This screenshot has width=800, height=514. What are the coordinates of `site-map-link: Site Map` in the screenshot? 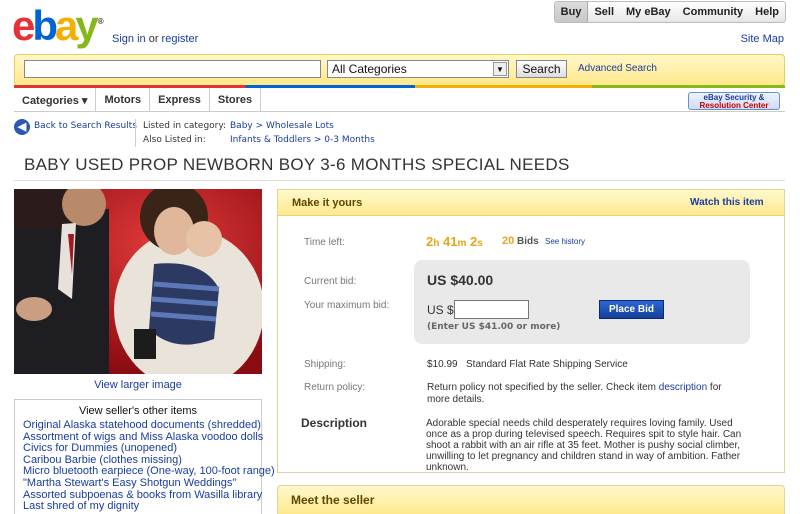 It's located at (762, 39).